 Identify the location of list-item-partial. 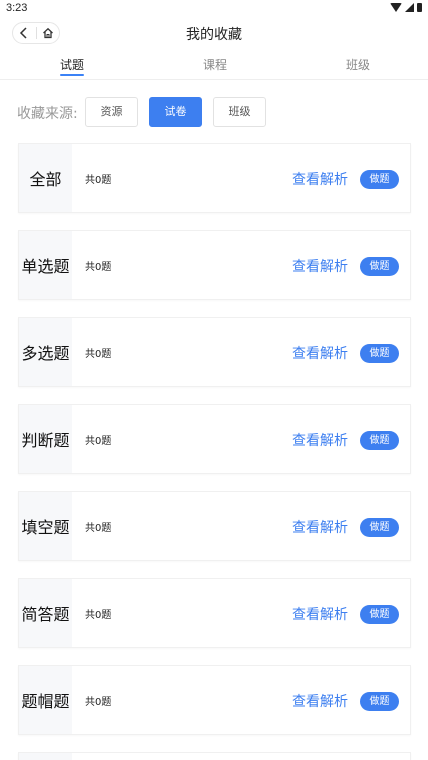
(214, 756).